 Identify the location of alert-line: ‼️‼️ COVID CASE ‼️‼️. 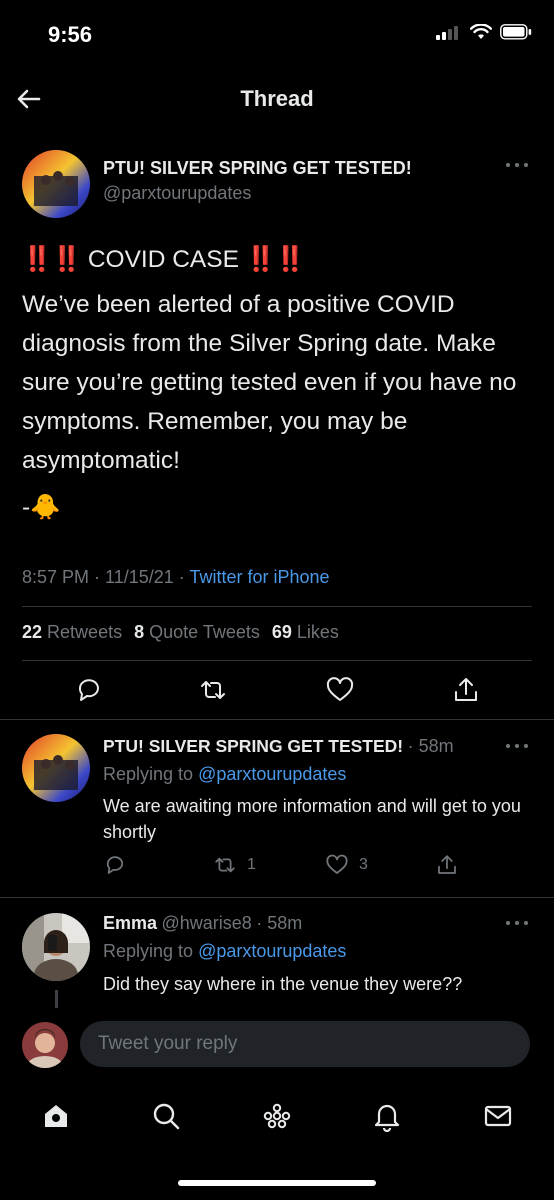
(279, 259).